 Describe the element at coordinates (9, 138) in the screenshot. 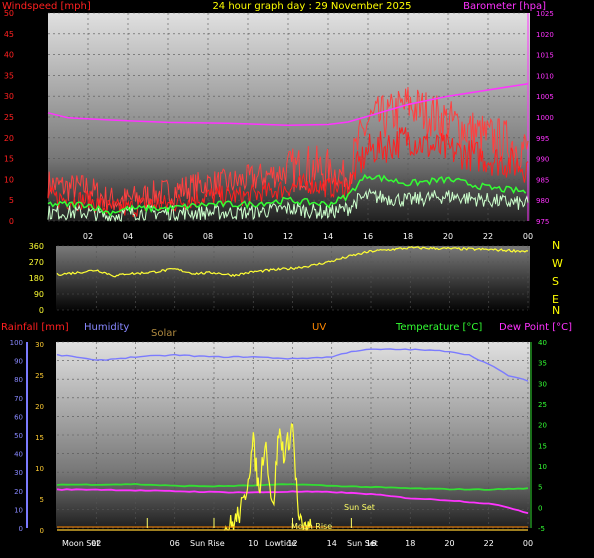

I see `wind-y-tick: 20` at that location.